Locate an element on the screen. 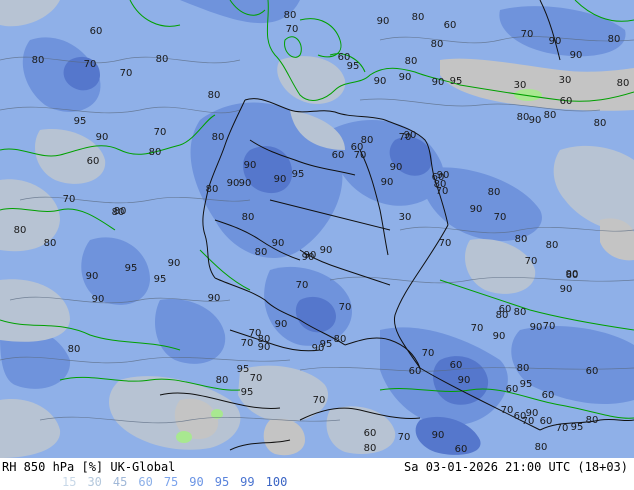 The width and height of the screenshot is (634, 490). legend-level: 45 is located at coordinates (120, 482).